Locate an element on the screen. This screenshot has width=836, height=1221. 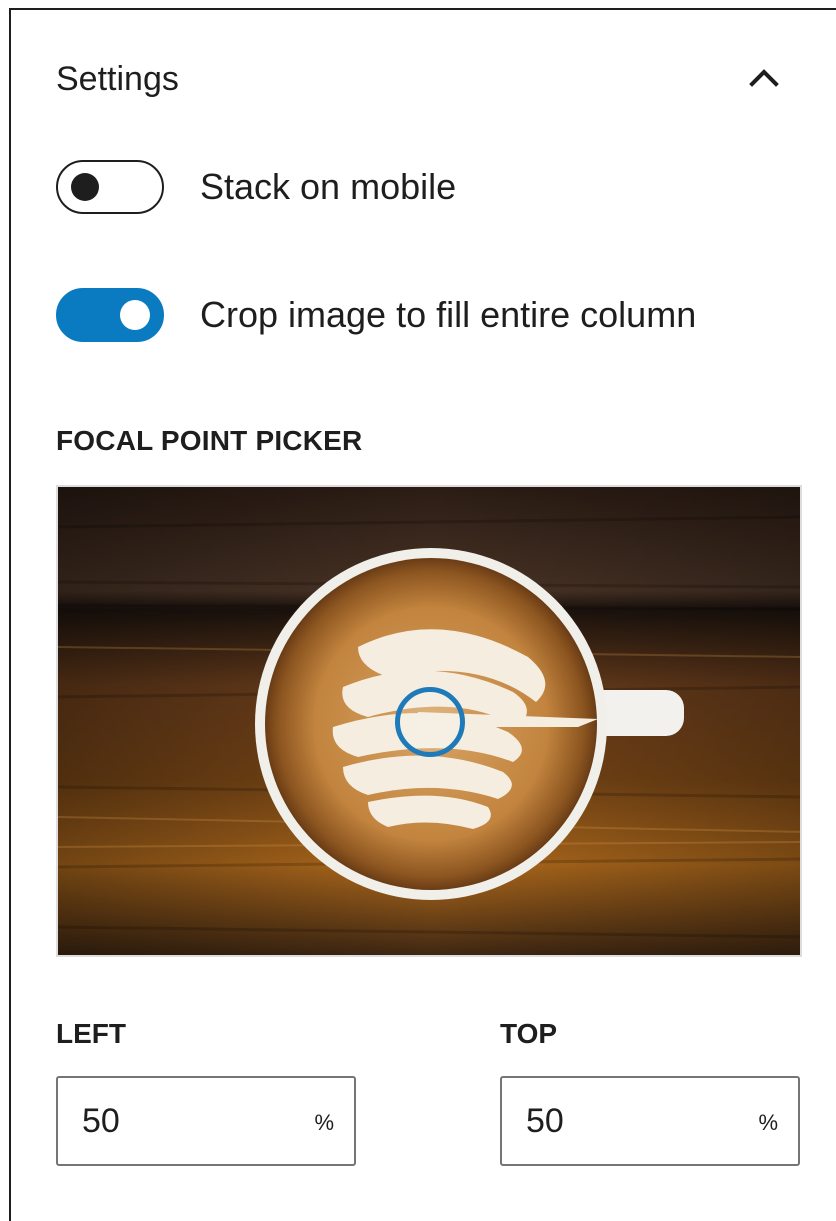
settings-header: Settings is located at coordinates (423, 80).